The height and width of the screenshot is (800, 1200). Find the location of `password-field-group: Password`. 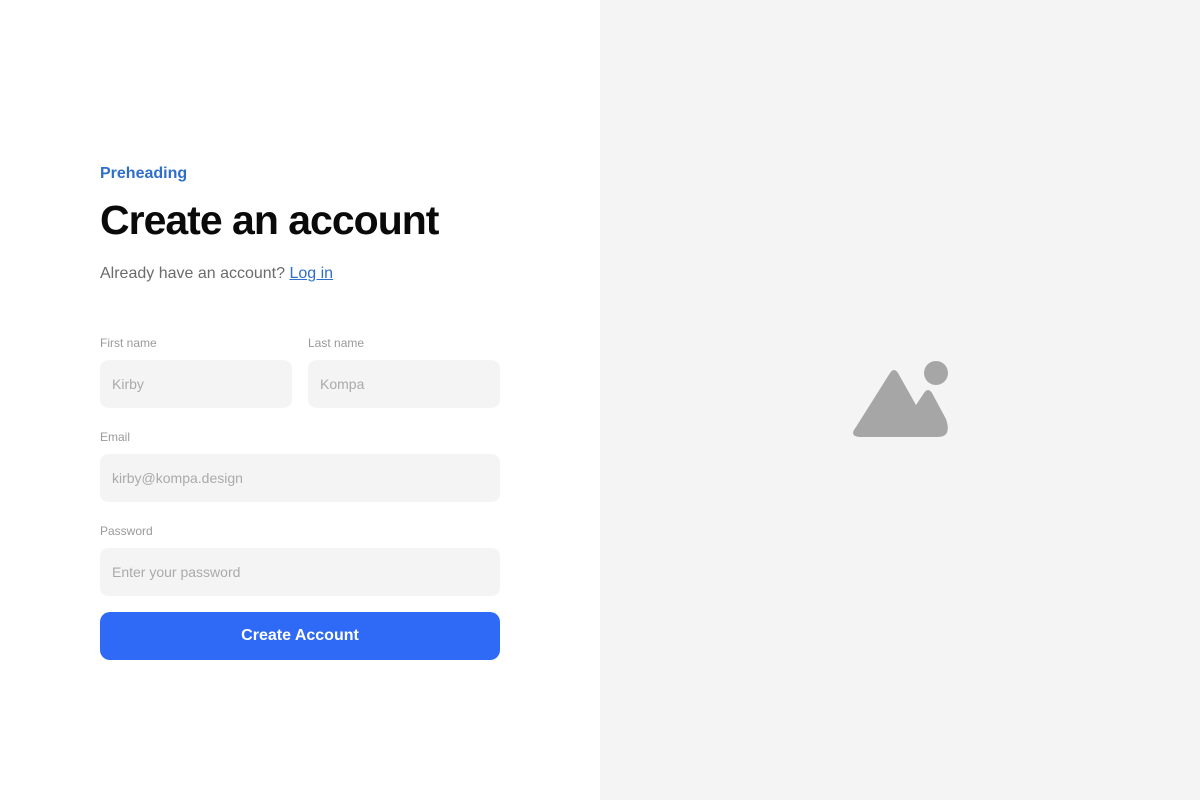

password-field-group: Password is located at coordinates (300, 560).